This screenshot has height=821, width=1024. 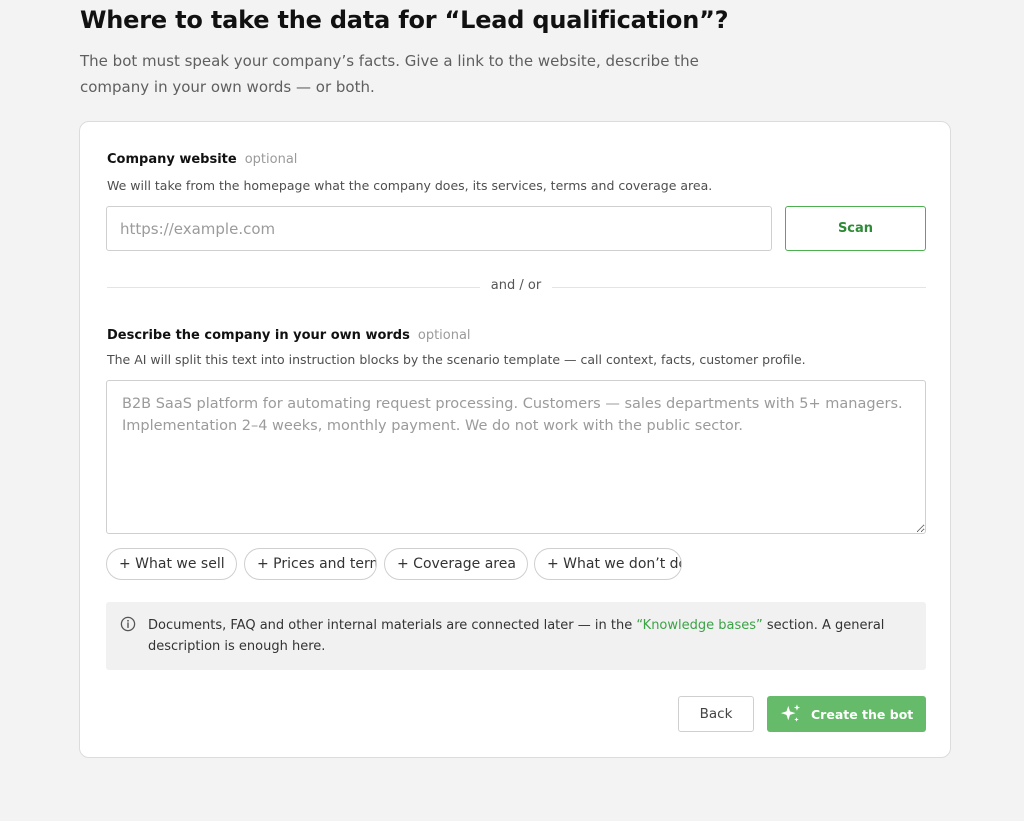 I want to click on chip-what-we-dont-do: + What we don’t do, so click(x=608, y=564).